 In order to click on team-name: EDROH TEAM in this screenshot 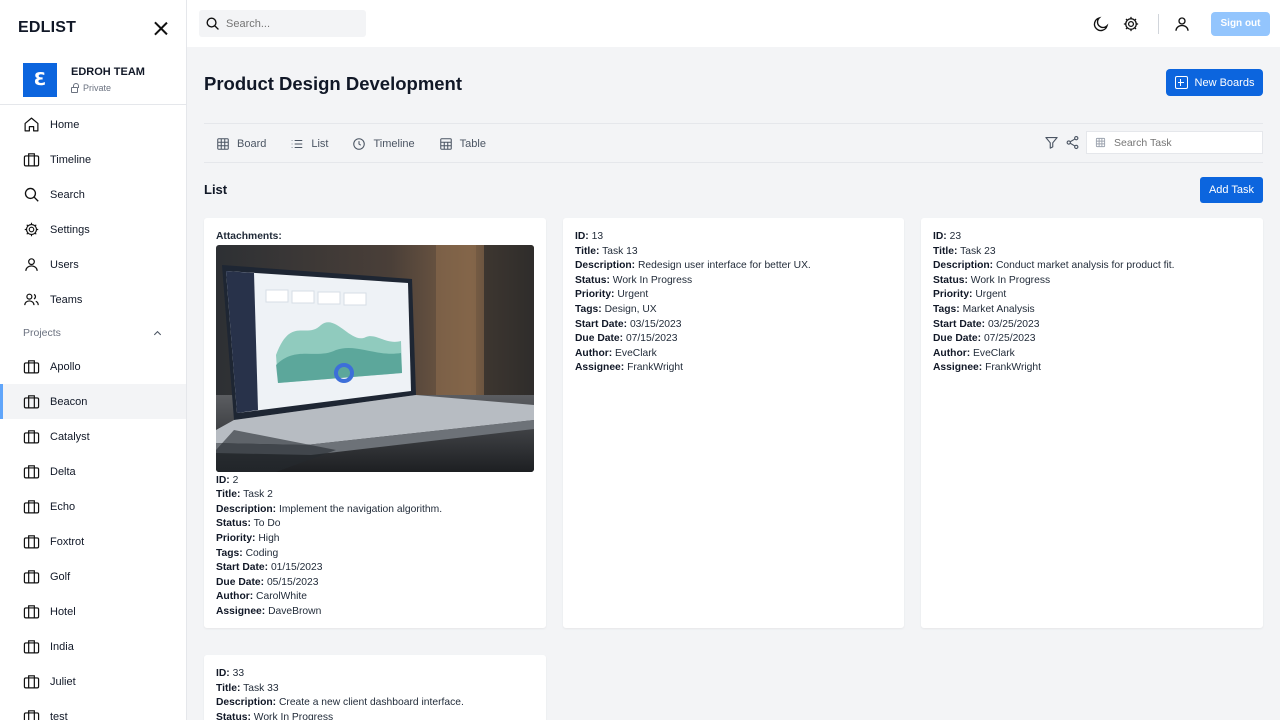, I will do `click(108, 72)`.